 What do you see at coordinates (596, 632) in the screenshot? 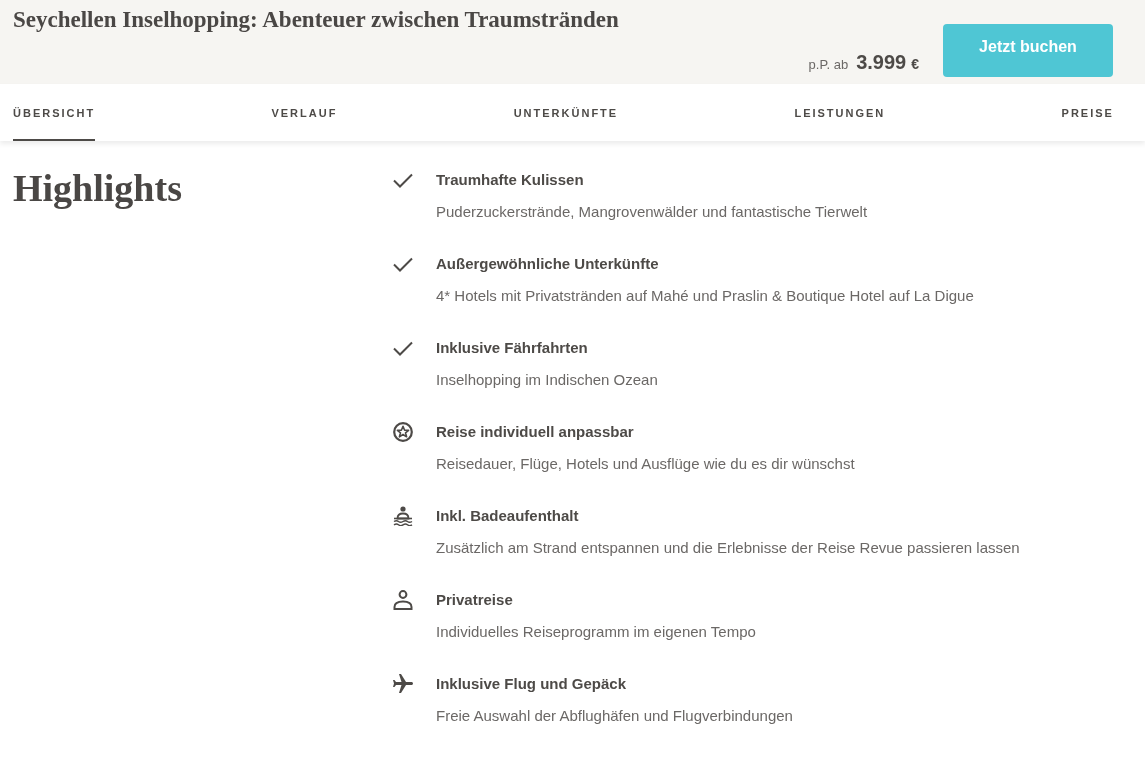
I see `highlight-description: Individuelles Reiseprogramm im eigenen Tempo` at bounding box center [596, 632].